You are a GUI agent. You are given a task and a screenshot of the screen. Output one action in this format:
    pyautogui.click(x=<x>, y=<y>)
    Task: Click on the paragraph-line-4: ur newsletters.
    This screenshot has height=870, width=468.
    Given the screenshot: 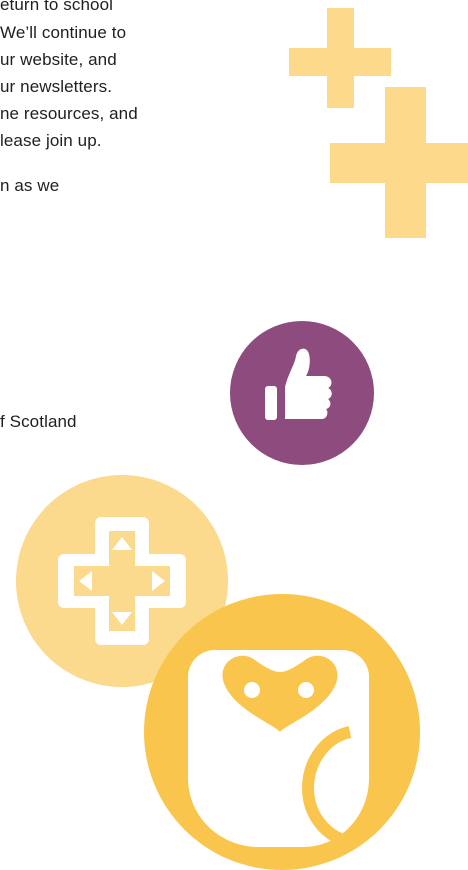 What is the action you would take?
    pyautogui.click(x=56, y=86)
    